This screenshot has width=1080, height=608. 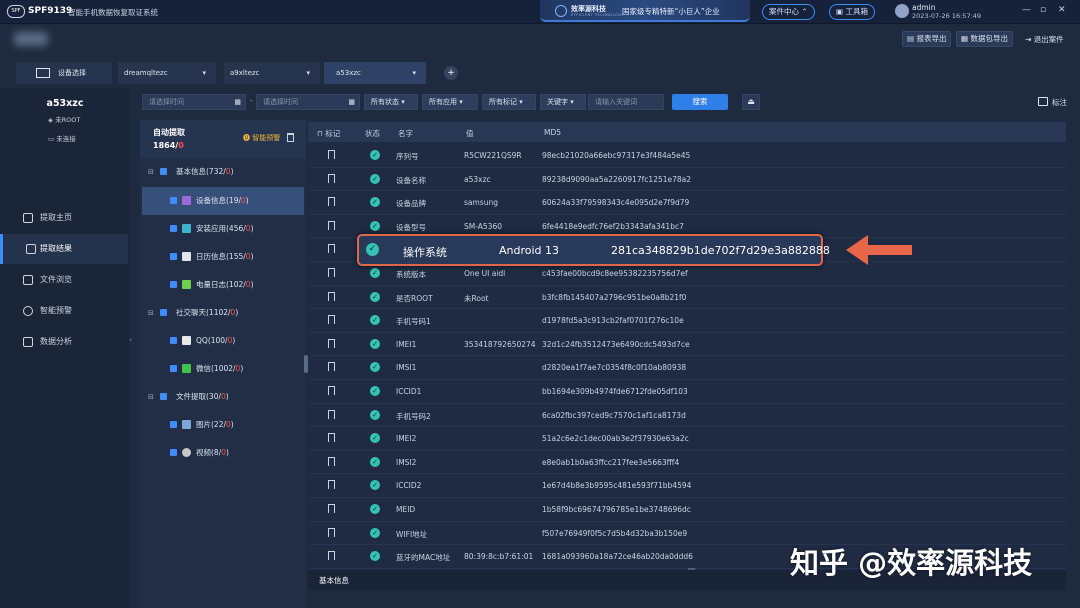 What do you see at coordinates (64, 73) in the screenshot?
I see `tab-device-select: 设备选择` at bounding box center [64, 73].